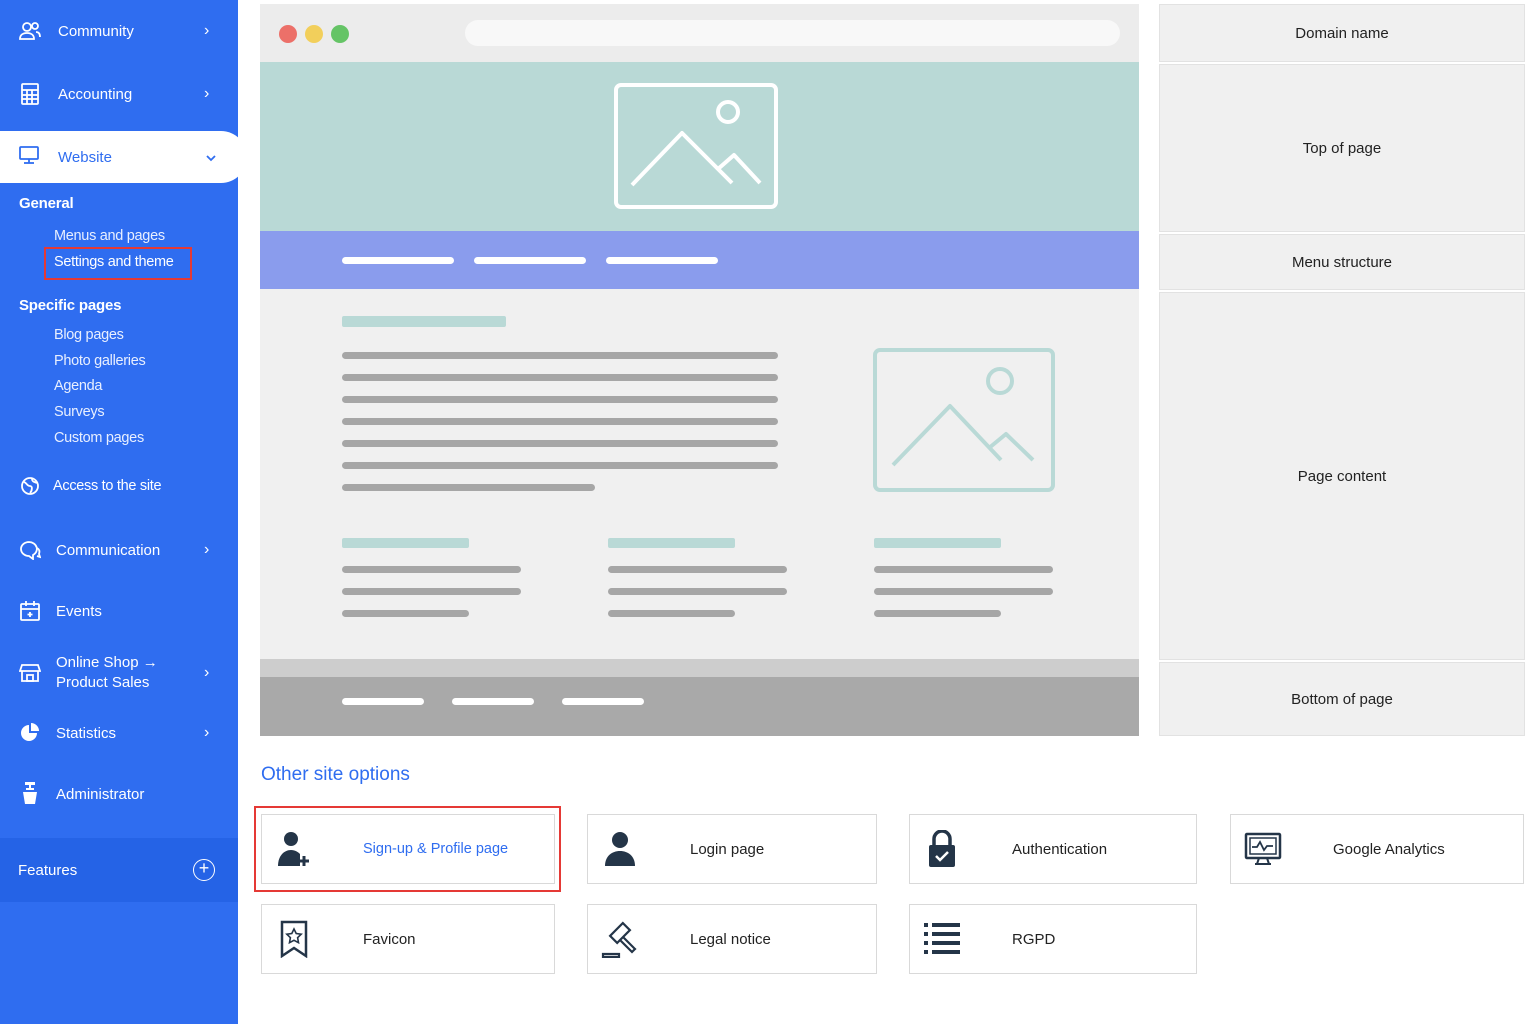  I want to click on card-signup-label: Sign-up & Profile page, so click(436, 849).